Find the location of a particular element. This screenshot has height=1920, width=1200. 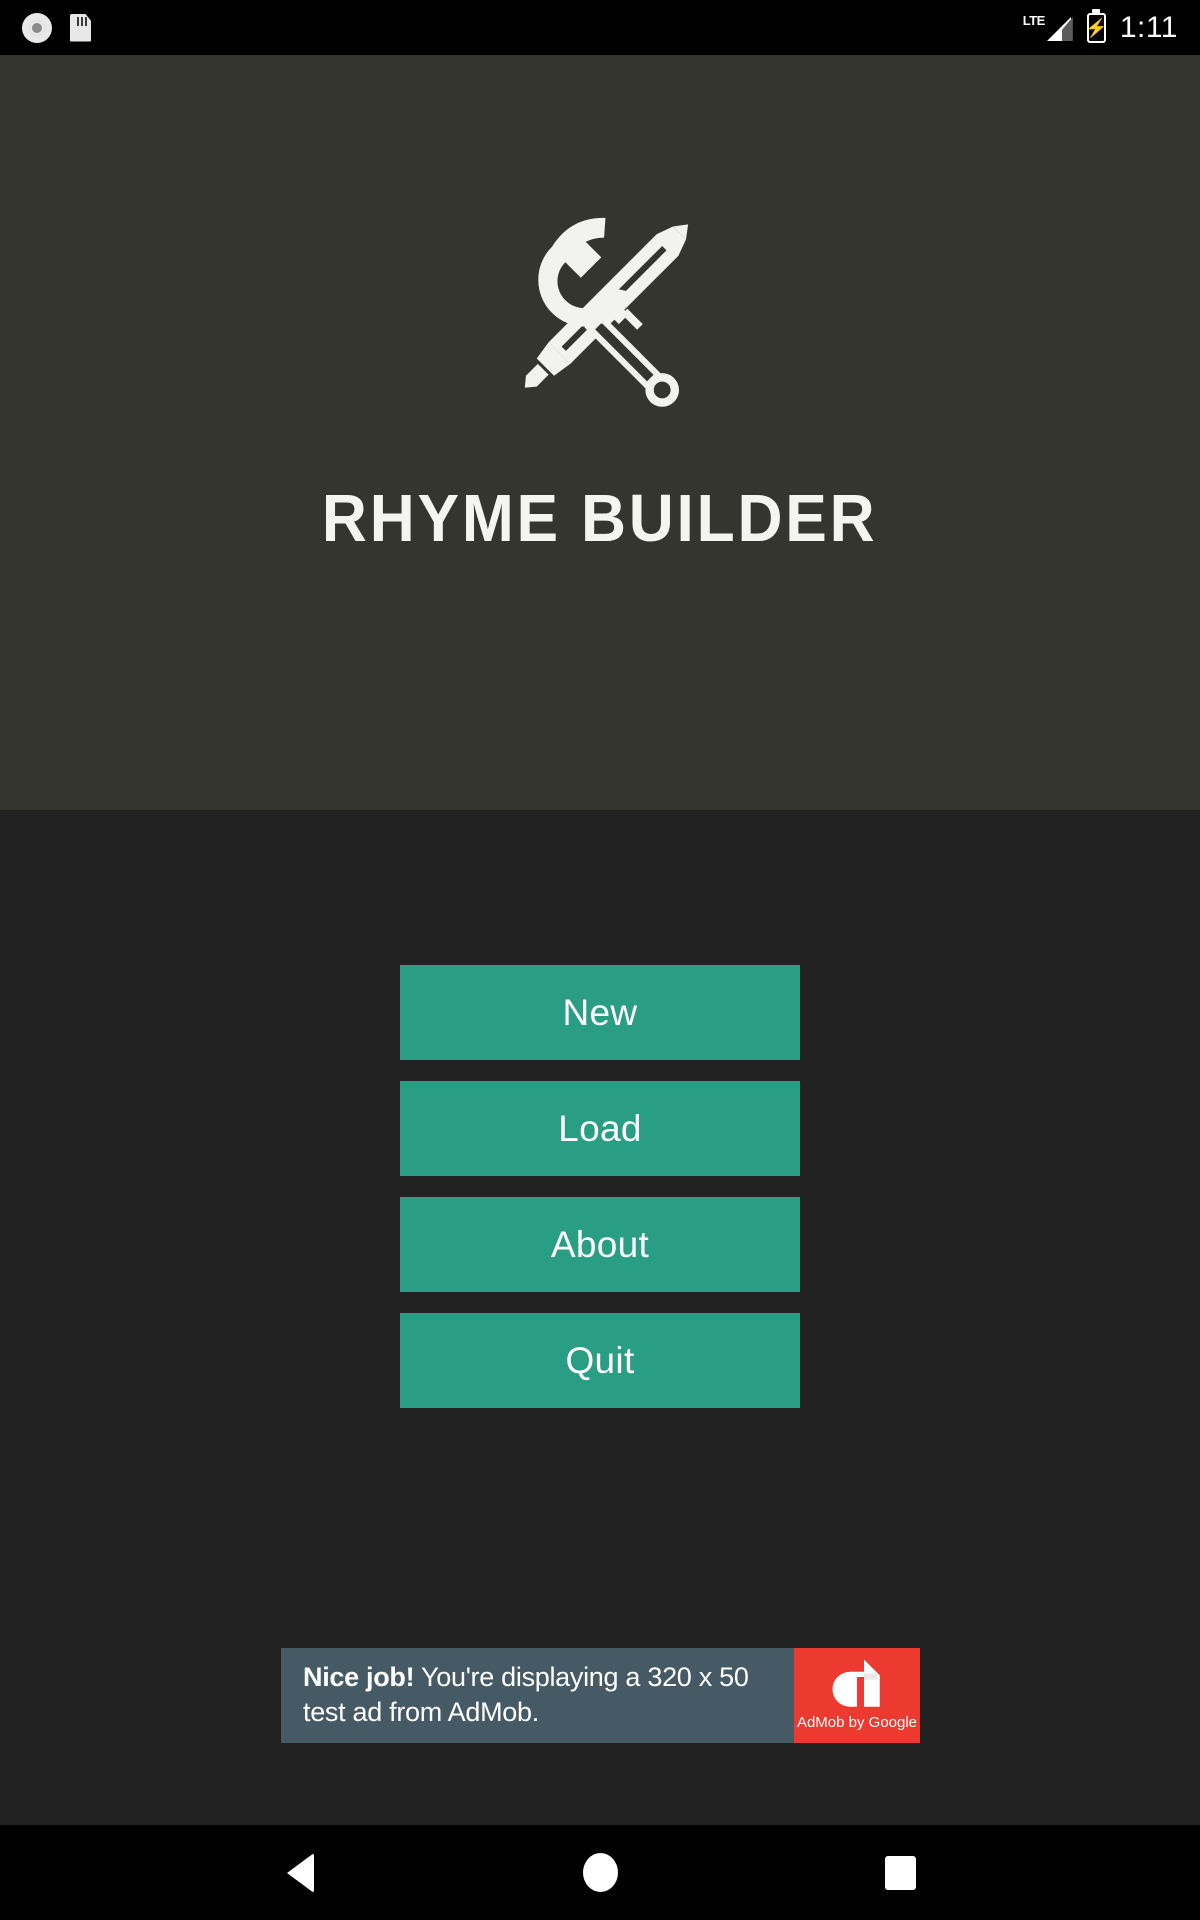

admob-brand-label: AdMob by Google is located at coordinates (857, 1722).